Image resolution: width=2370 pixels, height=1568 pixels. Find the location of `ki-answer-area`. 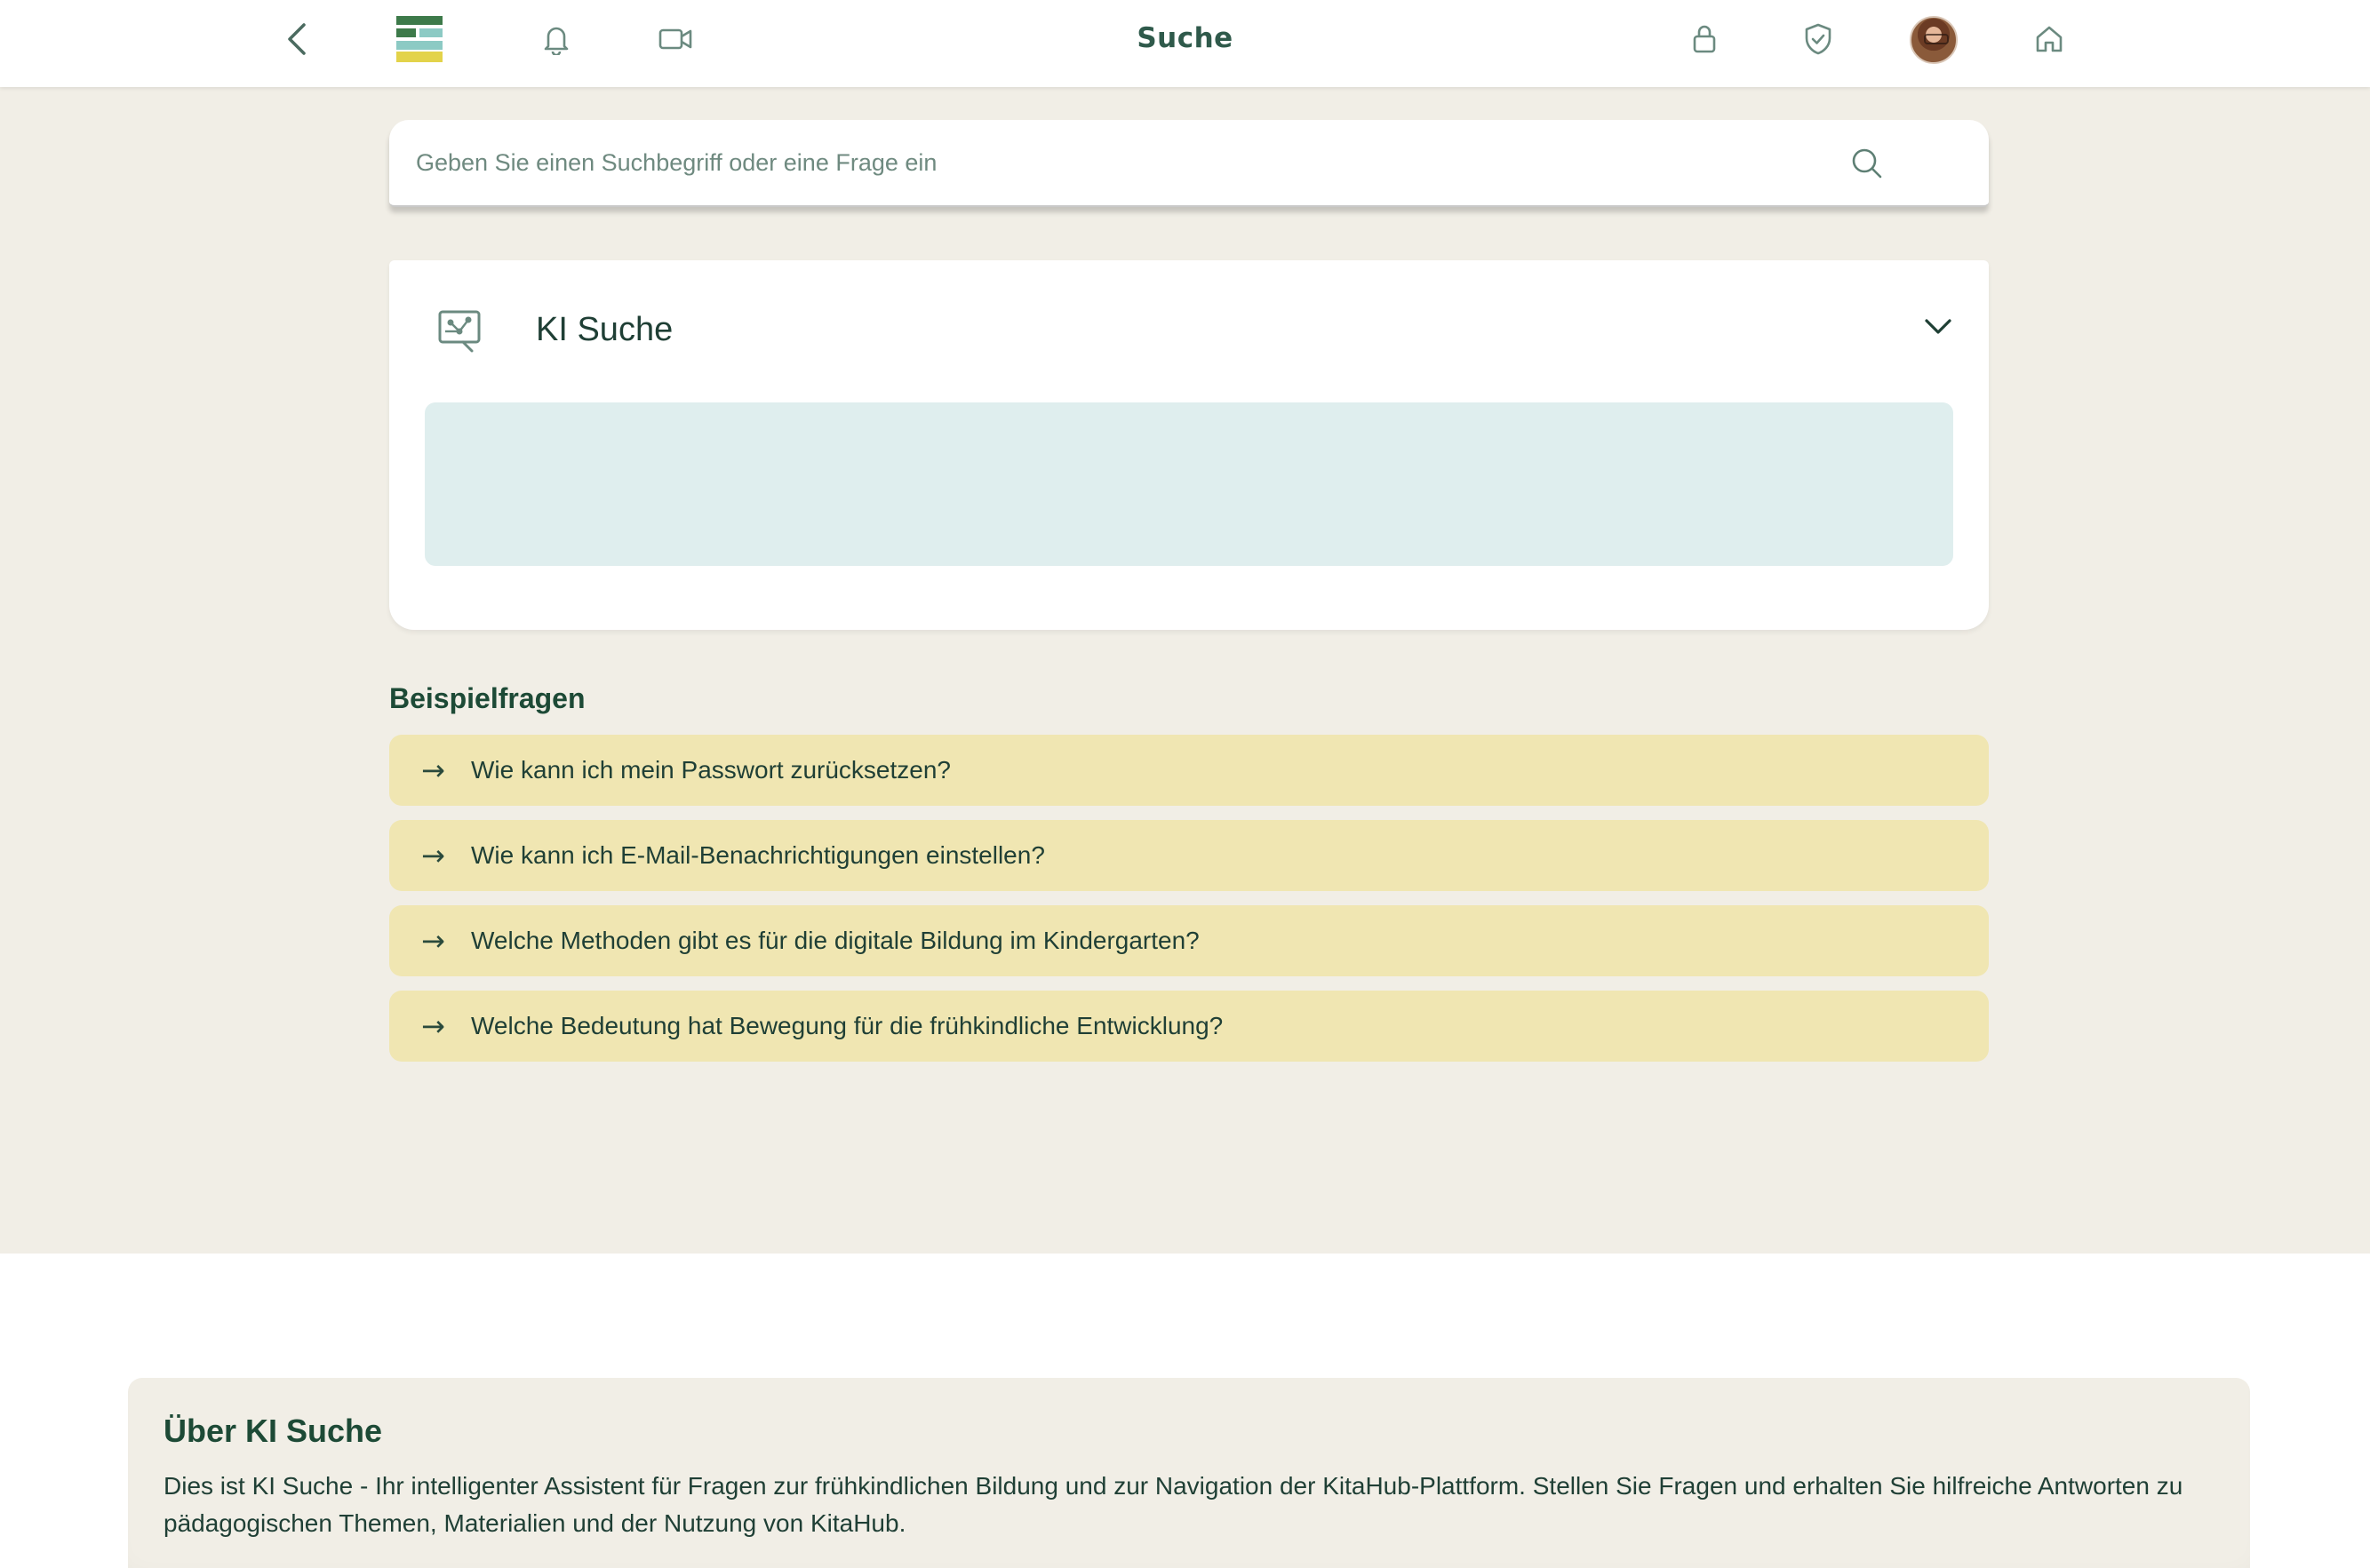

ki-answer-area is located at coordinates (1189, 484).